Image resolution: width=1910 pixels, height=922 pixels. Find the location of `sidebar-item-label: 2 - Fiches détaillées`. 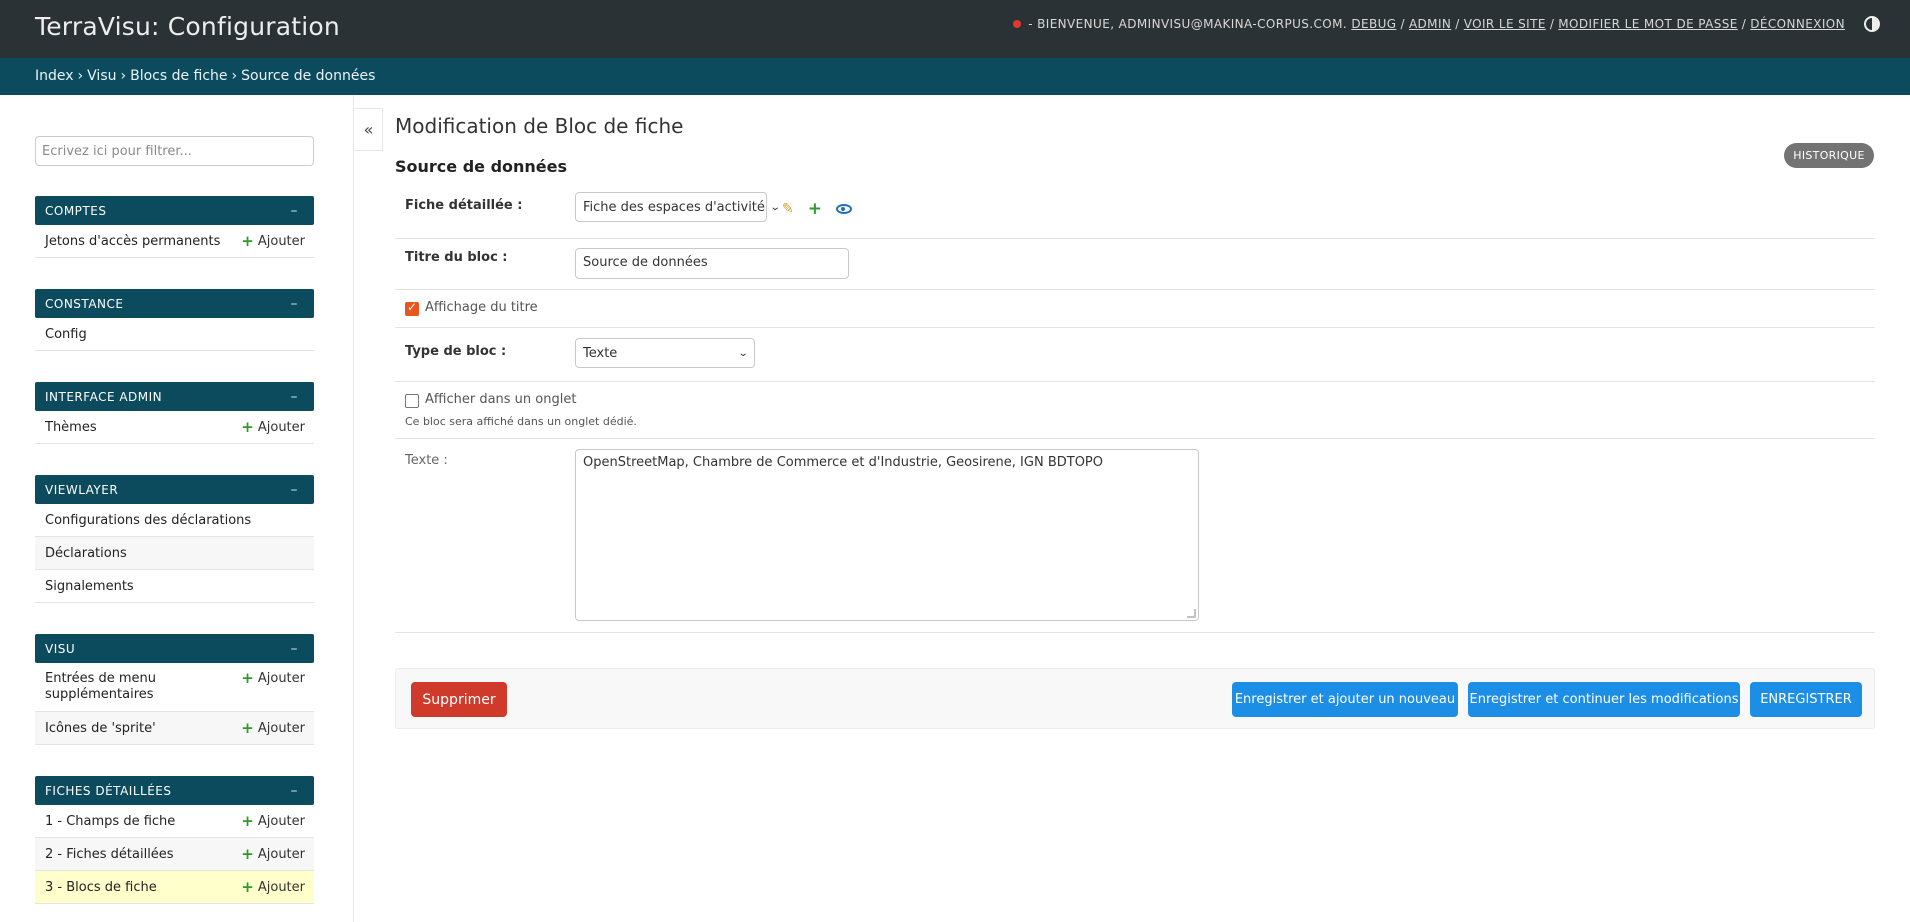

sidebar-item-label: 2 - Fiches détaillées is located at coordinates (109, 854).